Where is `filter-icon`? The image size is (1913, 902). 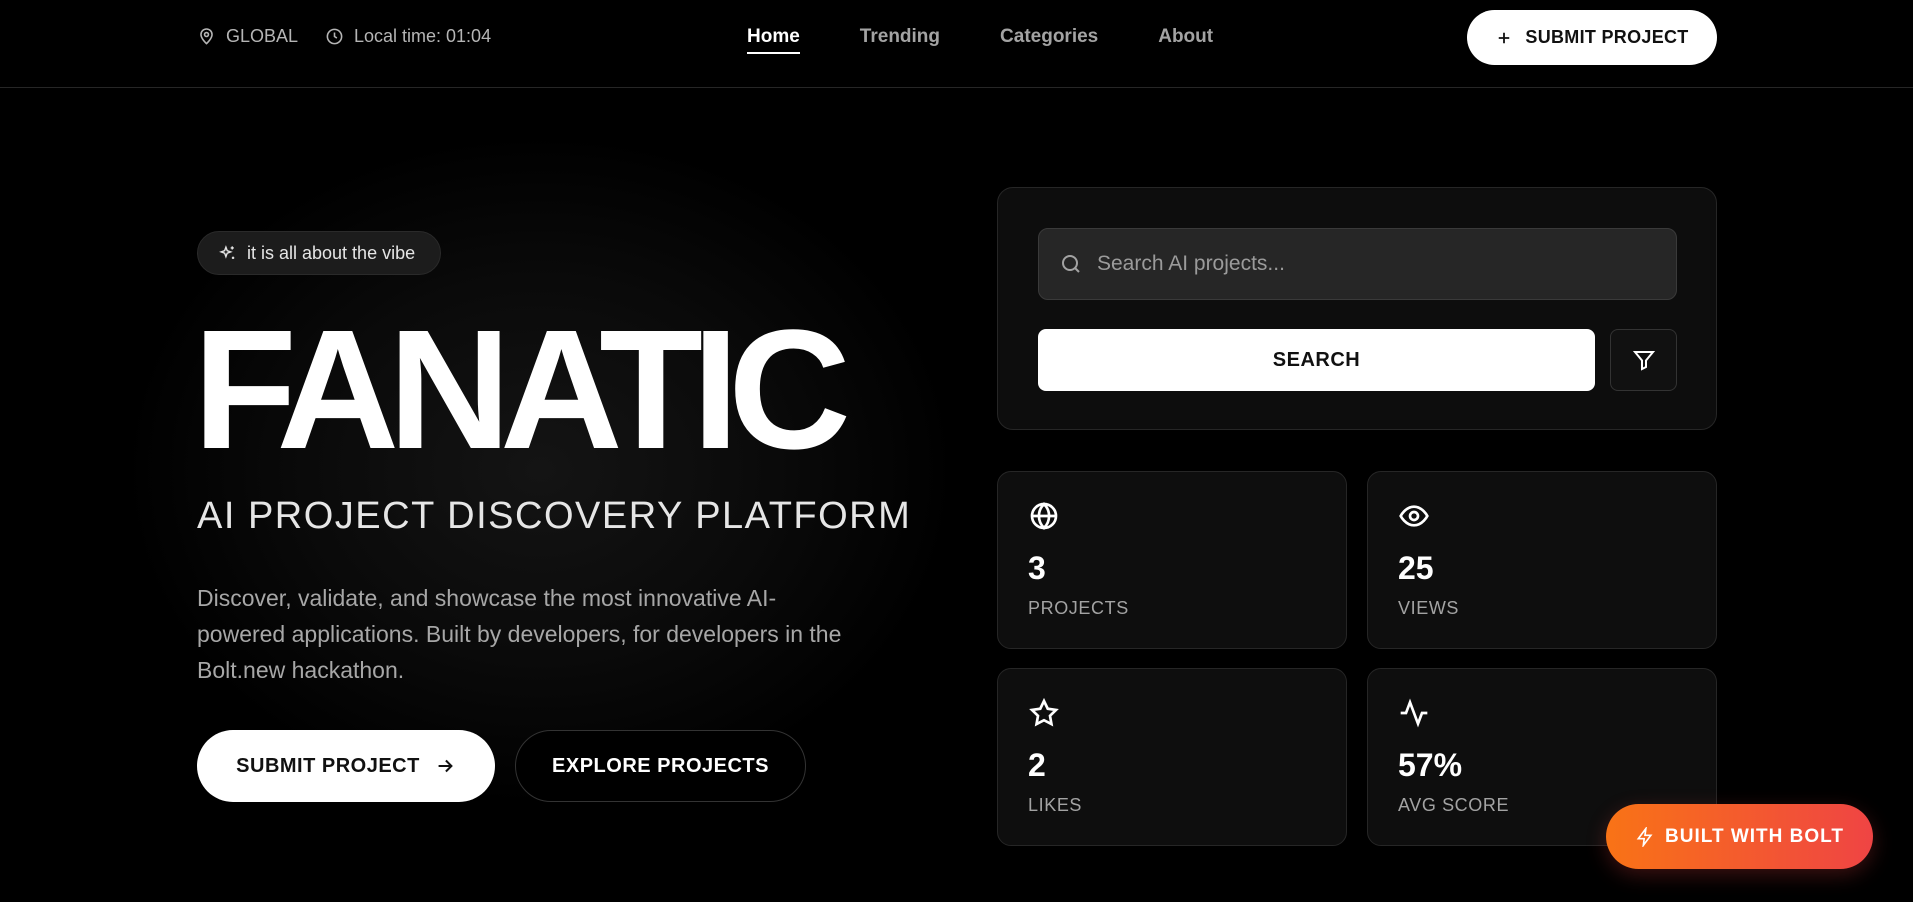
filter-icon is located at coordinates (1643, 361).